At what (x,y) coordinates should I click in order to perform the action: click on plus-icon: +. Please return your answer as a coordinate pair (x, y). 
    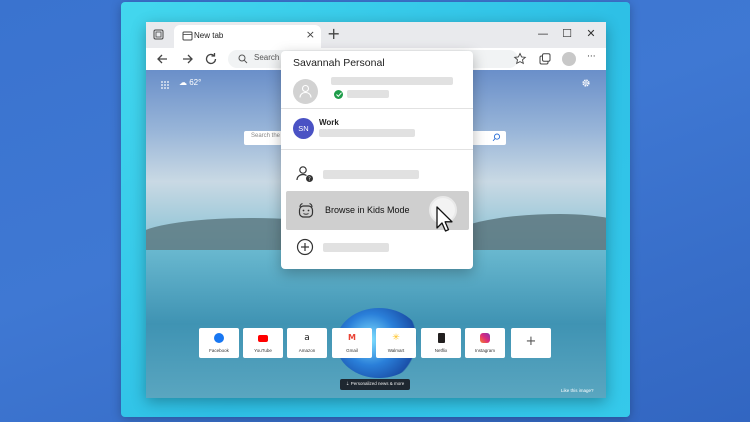
    Looking at the image, I should click on (531, 341).